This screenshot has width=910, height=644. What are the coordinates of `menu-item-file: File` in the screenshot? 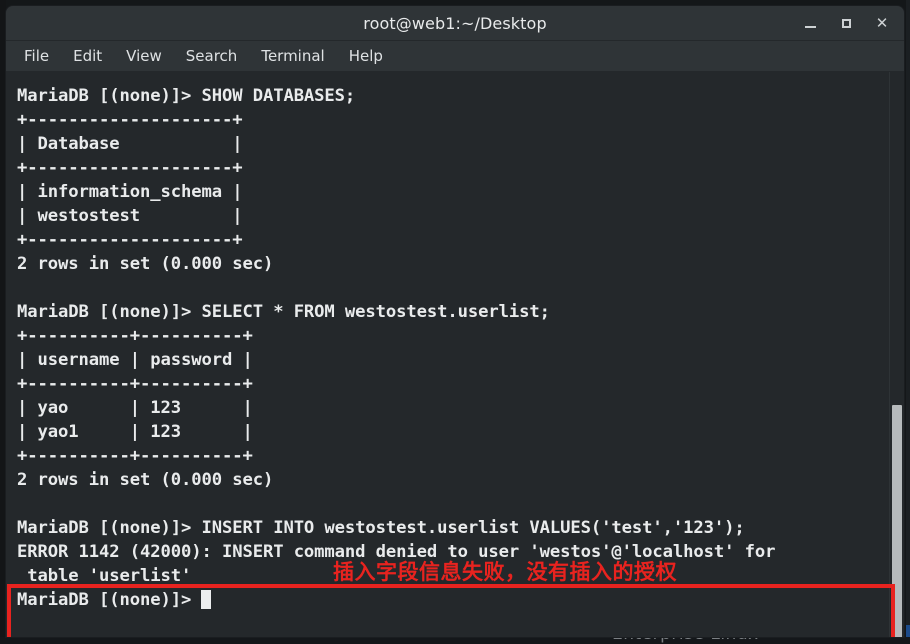 It's located at (36, 56).